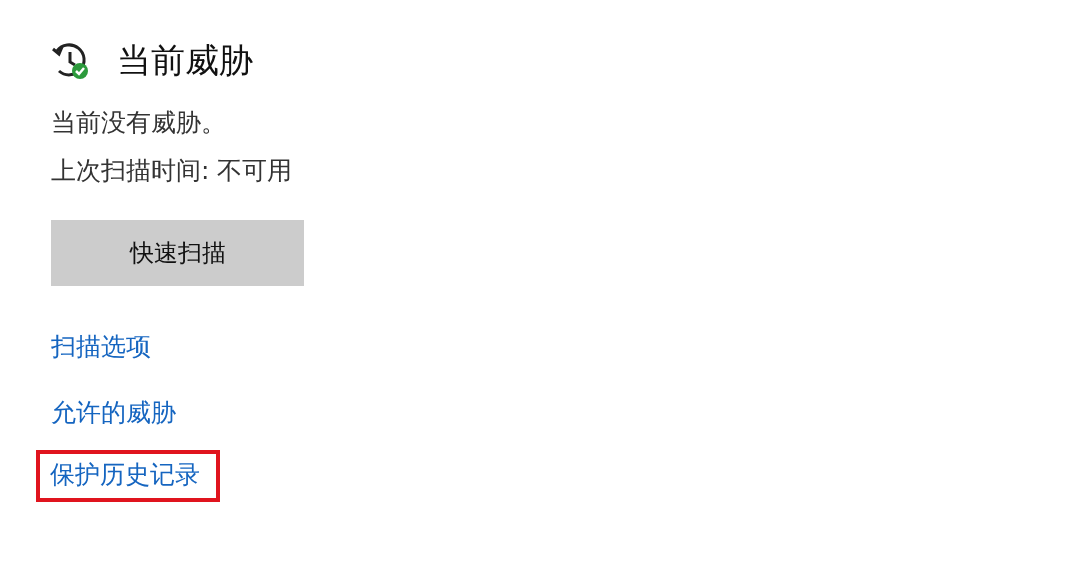  Describe the element at coordinates (101, 347) in the screenshot. I see `link: 扫描选项` at that location.